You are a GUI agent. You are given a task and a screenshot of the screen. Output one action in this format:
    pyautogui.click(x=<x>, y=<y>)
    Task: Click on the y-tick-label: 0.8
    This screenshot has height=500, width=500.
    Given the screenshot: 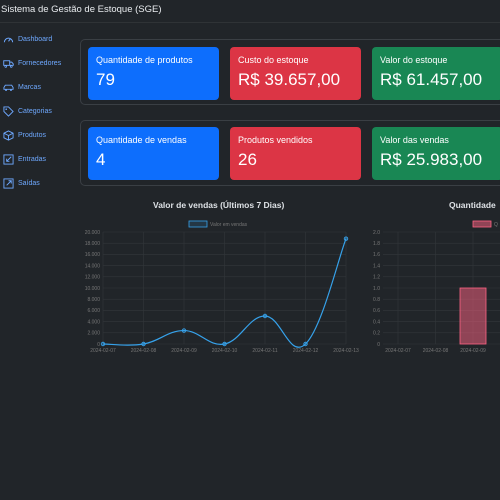 What is the action you would take?
    pyautogui.click(x=376, y=300)
    